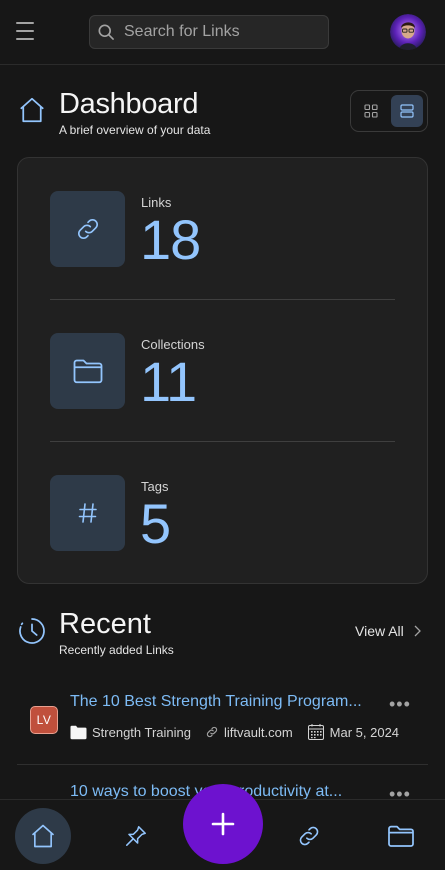 Image resolution: width=445 pixels, height=870 pixels. Describe the element at coordinates (106, 32) in the screenshot. I see `search-icon` at that location.